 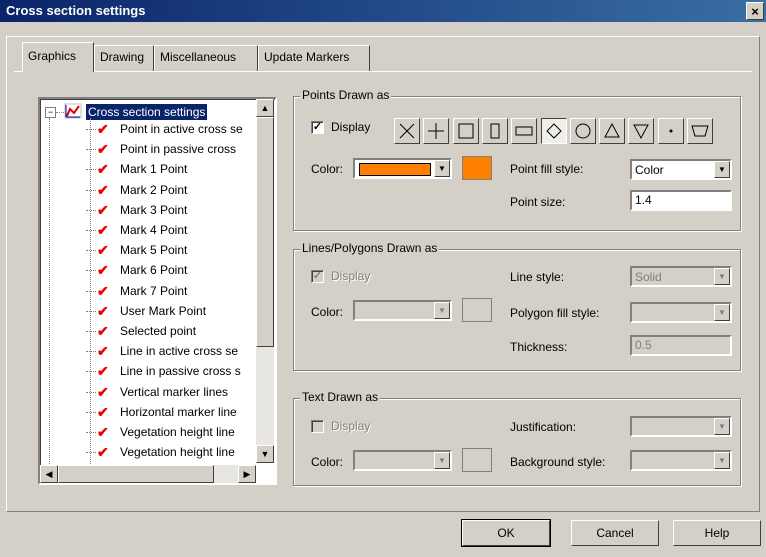 What do you see at coordinates (163, 310) in the screenshot?
I see `tree-item-label: User Mark Point` at bounding box center [163, 310].